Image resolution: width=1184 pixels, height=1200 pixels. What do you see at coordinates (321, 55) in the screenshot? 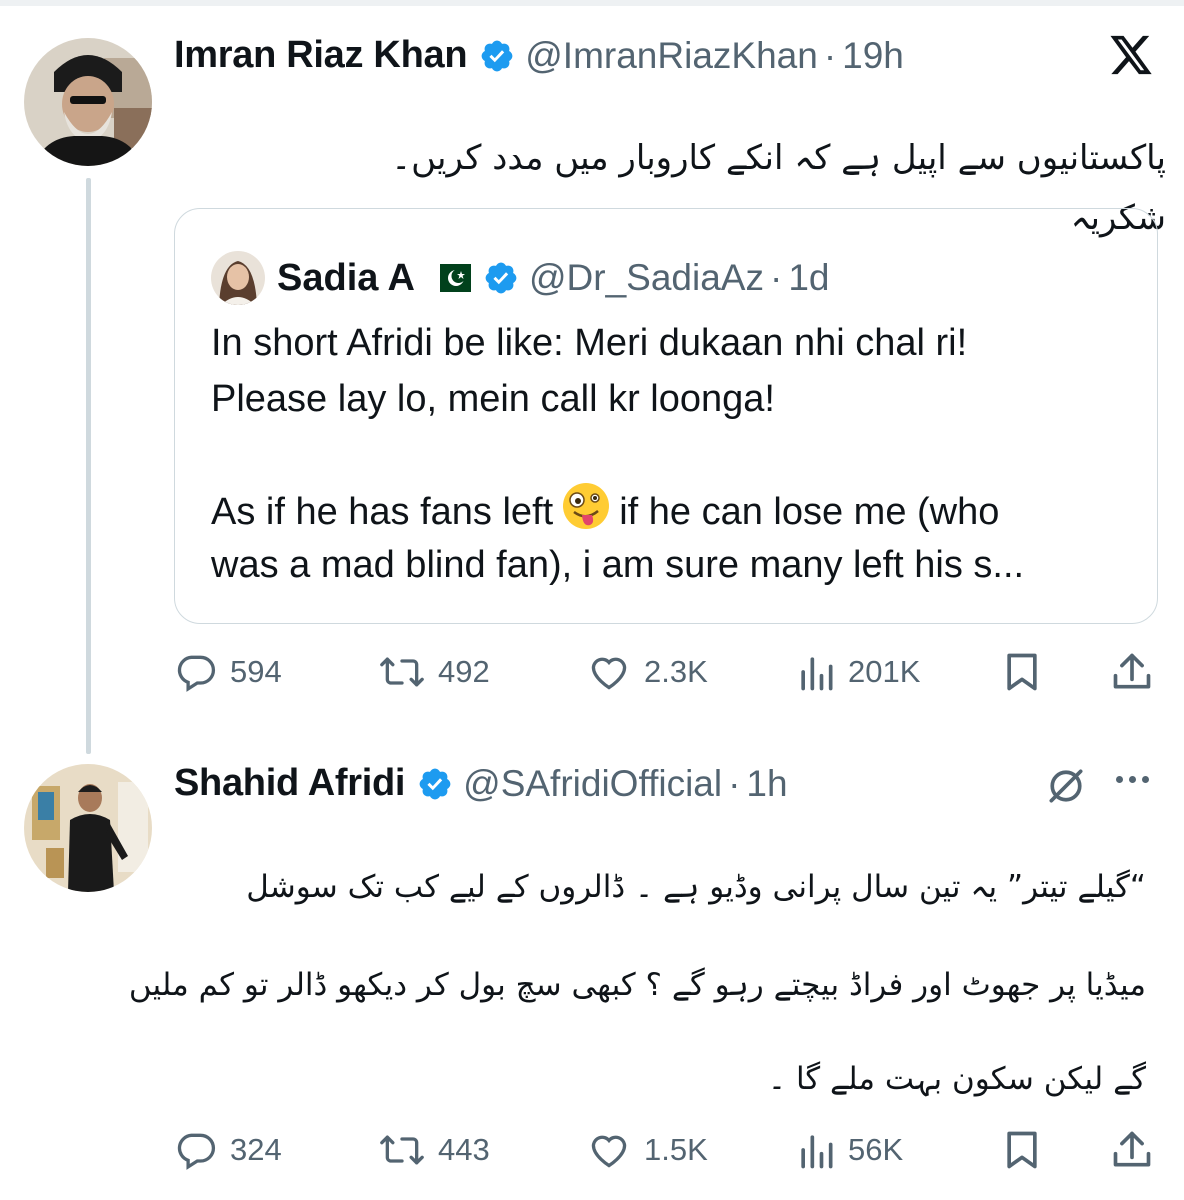
I see `author-name: Imran Riaz Khan` at bounding box center [321, 55].